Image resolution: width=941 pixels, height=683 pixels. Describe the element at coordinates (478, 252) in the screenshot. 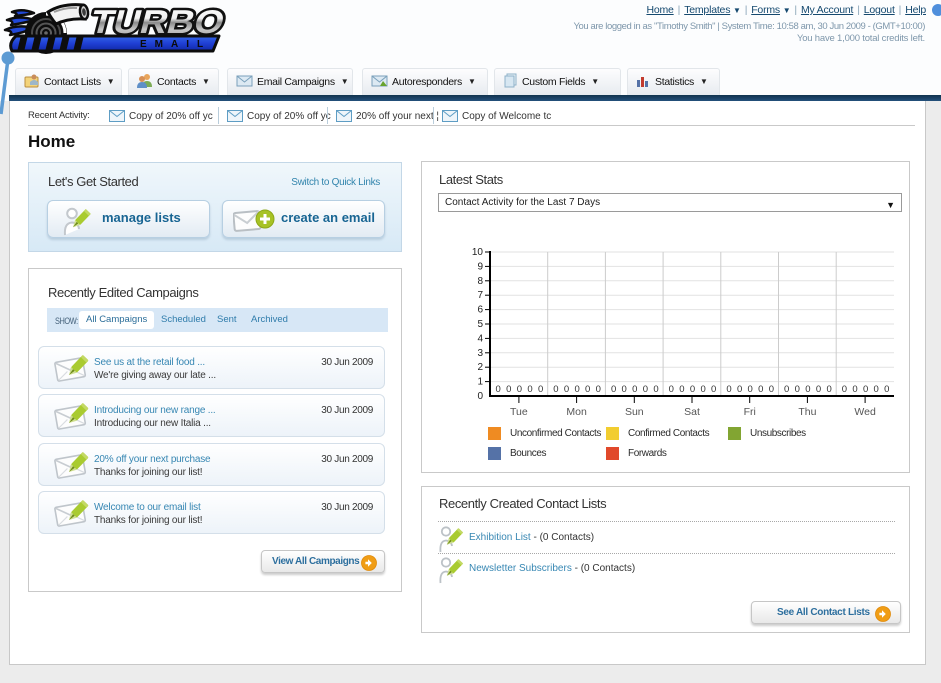

I see `svg-text: 10` at that location.